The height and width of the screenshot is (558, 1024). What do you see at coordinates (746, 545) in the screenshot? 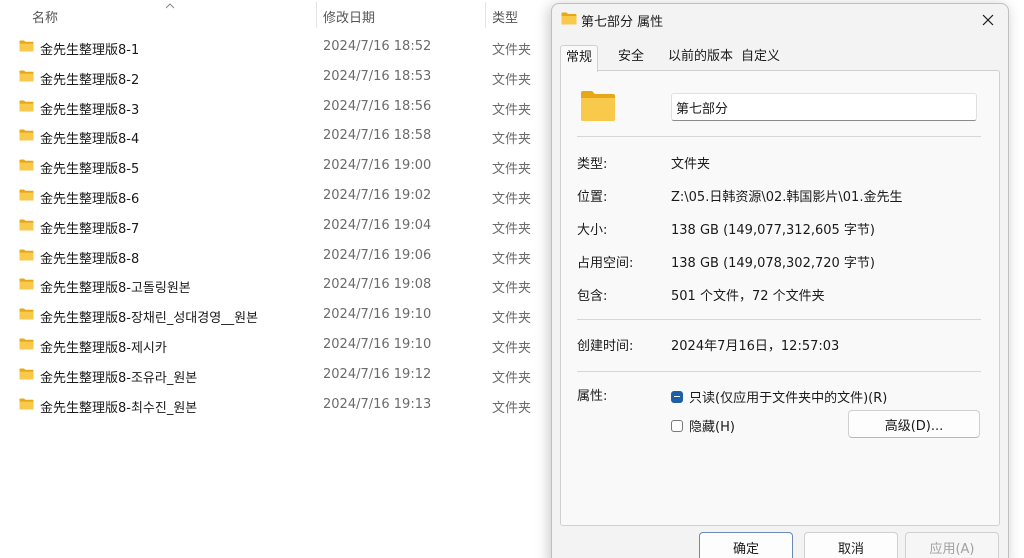
I see `ok-button: 确定` at bounding box center [746, 545].